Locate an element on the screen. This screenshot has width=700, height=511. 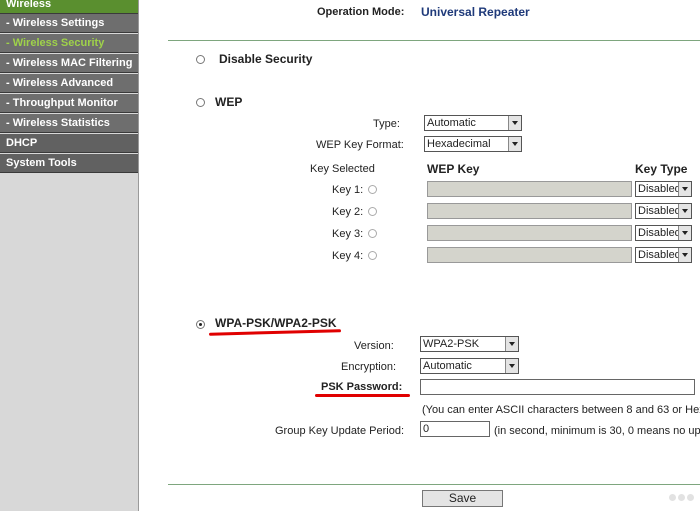
sidebar-item-wireless-mac-filtering: - Wireless MAC Filtering is located at coordinates (69, 63).